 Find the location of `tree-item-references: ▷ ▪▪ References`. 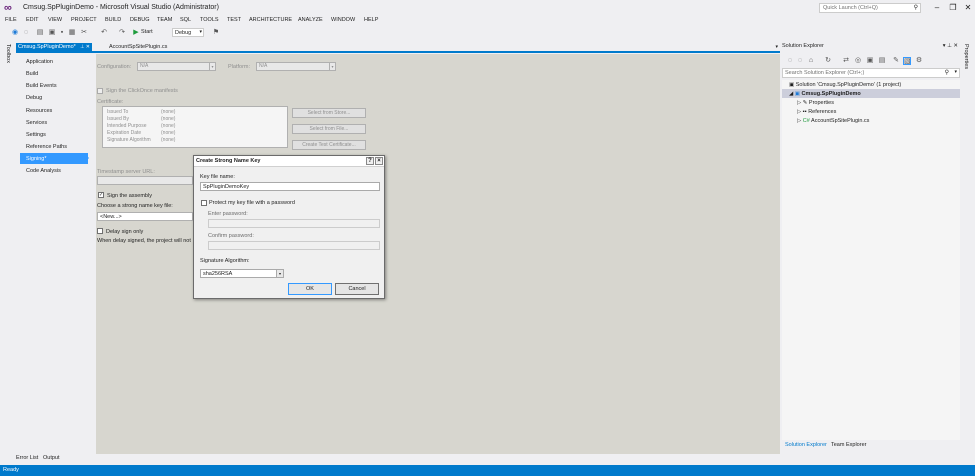

tree-item-references: ▷ ▪▪ References is located at coordinates (816, 112).